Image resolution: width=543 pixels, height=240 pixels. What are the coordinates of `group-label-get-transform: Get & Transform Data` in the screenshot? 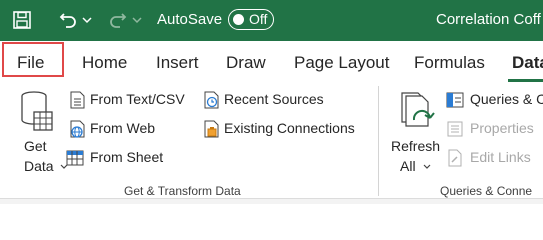 It's located at (182, 191).